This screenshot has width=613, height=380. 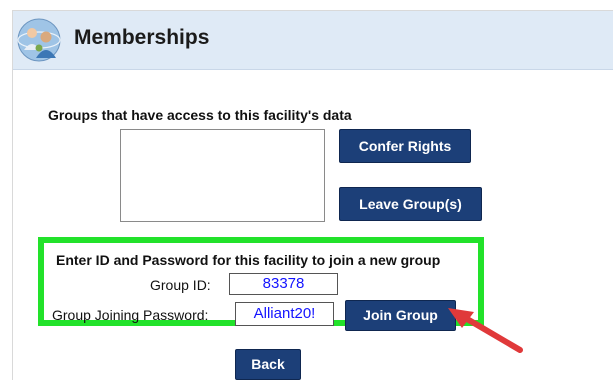 What do you see at coordinates (485, 330) in the screenshot?
I see `pointer-arrow-icon` at bounding box center [485, 330].